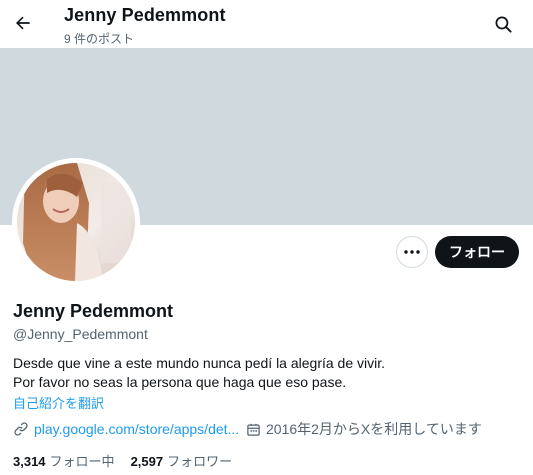 The height and width of the screenshot is (475, 533). I want to click on avatar, so click(76, 222).